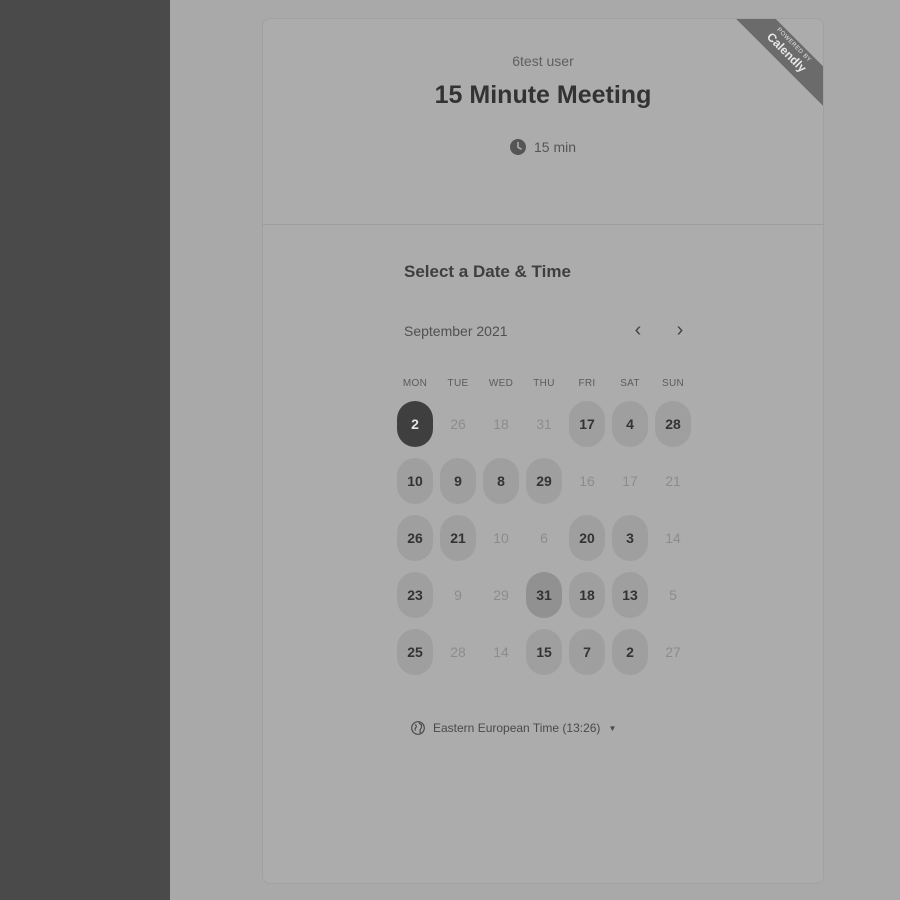  Describe the element at coordinates (418, 728) in the screenshot. I see `globe-icon` at that location.